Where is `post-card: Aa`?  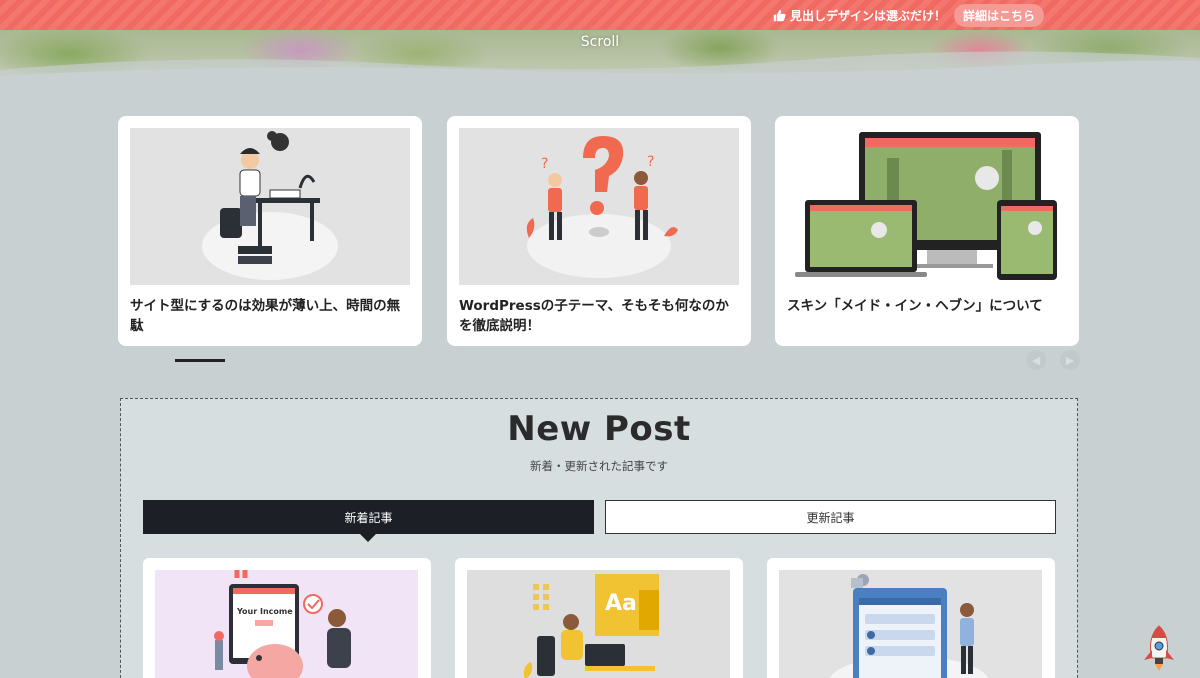
post-card: Aa is located at coordinates (599, 618).